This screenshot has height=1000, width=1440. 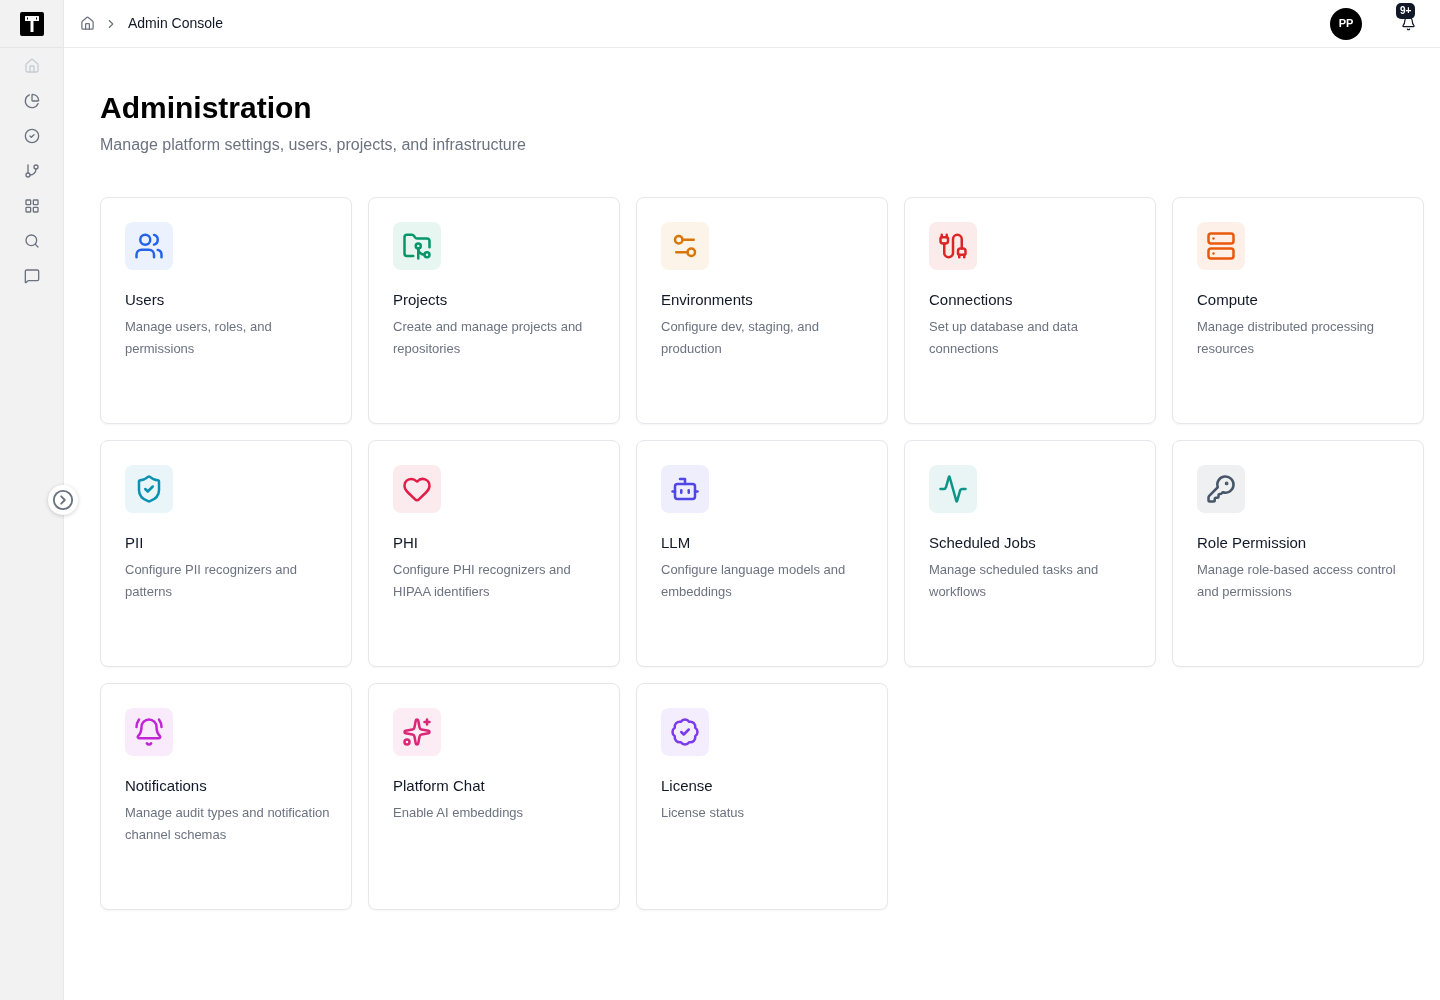 What do you see at coordinates (226, 553) in the screenshot?
I see `settings-card: PII Configure PII recognizers and patterns` at bounding box center [226, 553].